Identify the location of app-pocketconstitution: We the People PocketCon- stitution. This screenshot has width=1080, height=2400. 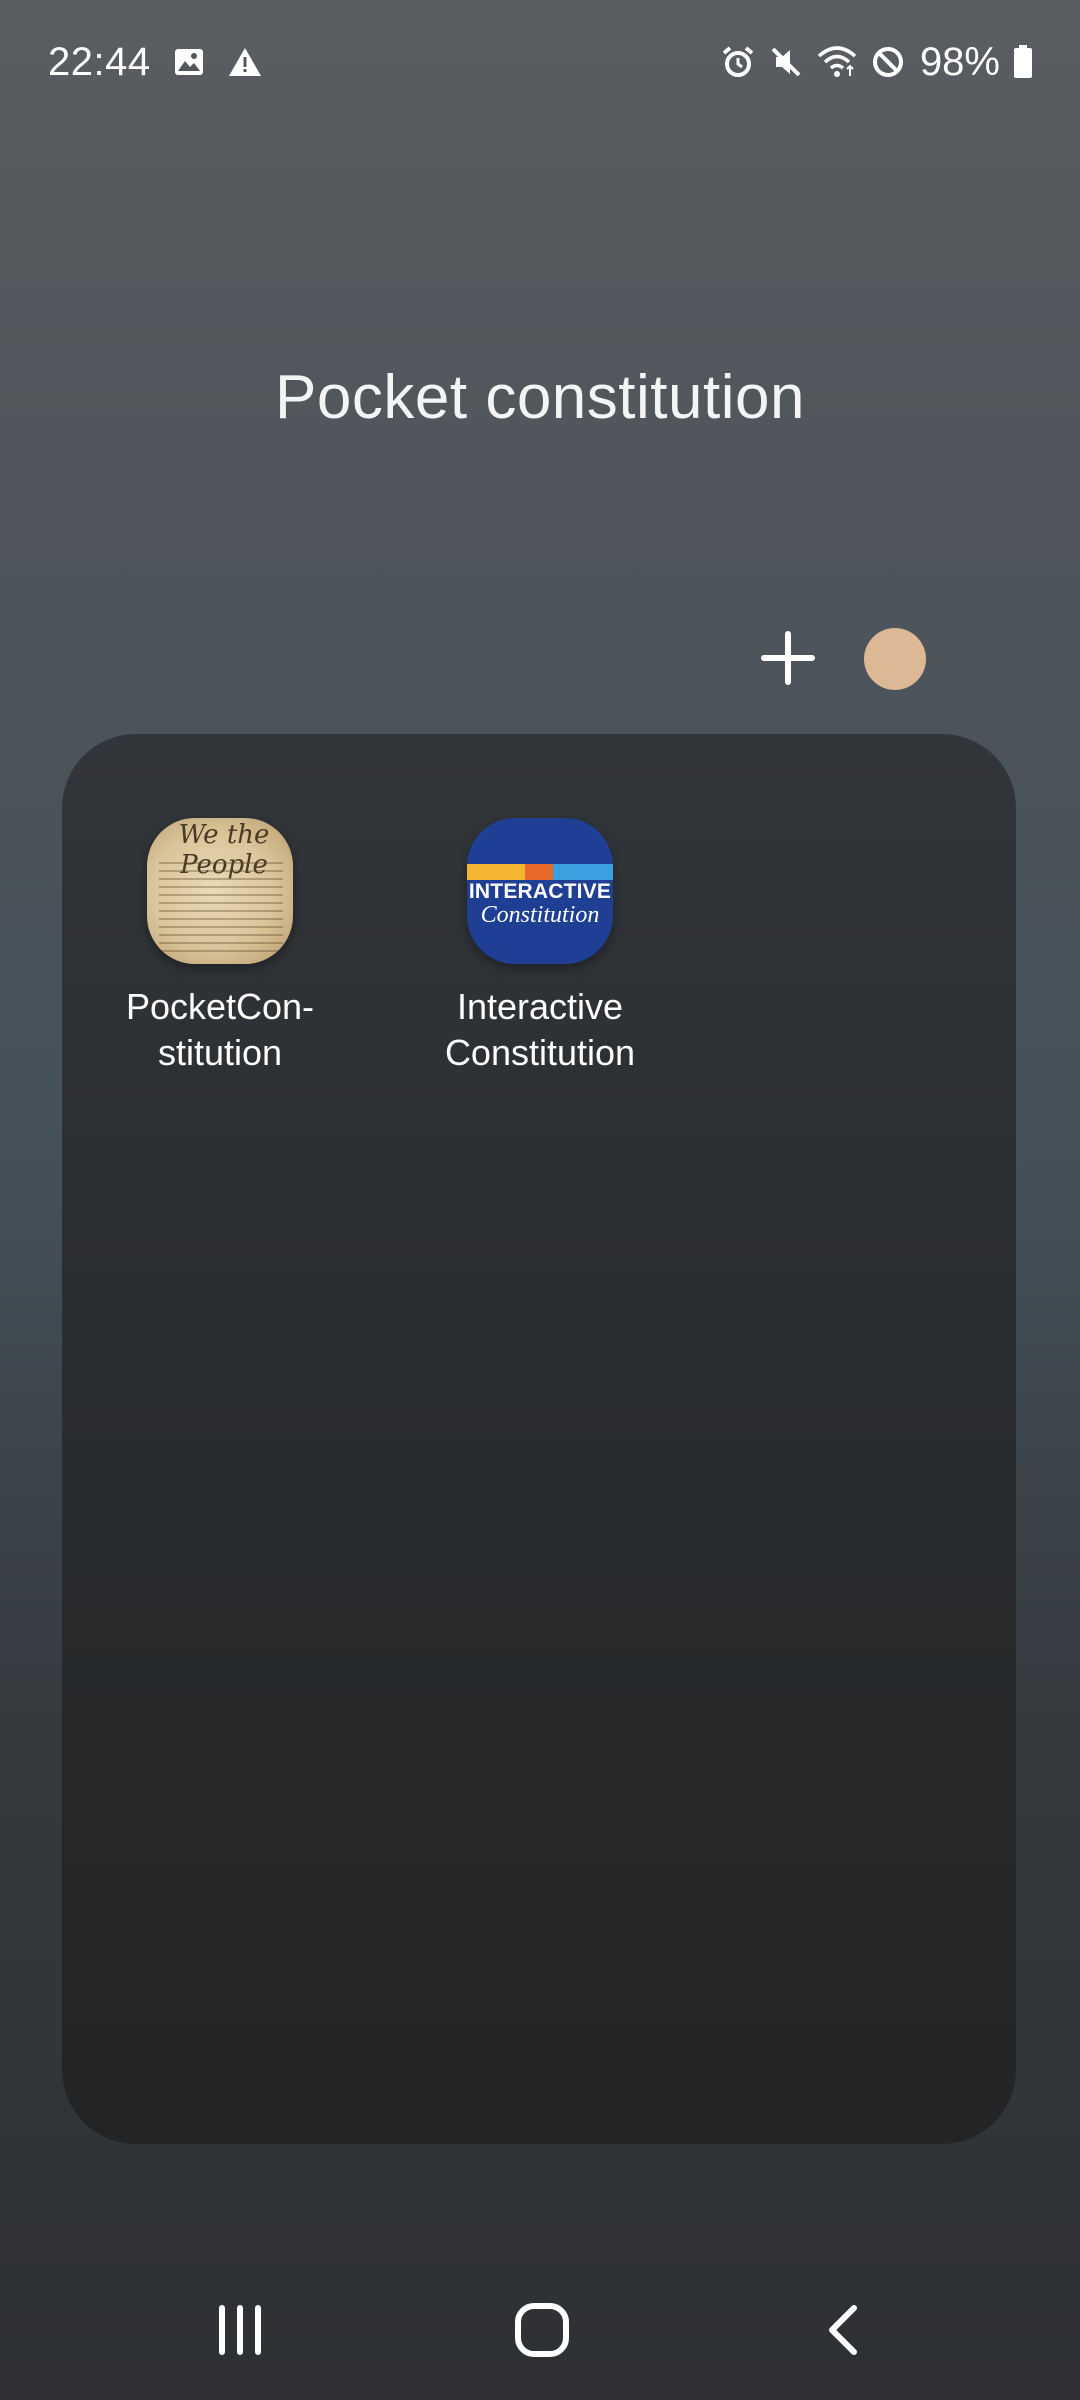
(220, 947).